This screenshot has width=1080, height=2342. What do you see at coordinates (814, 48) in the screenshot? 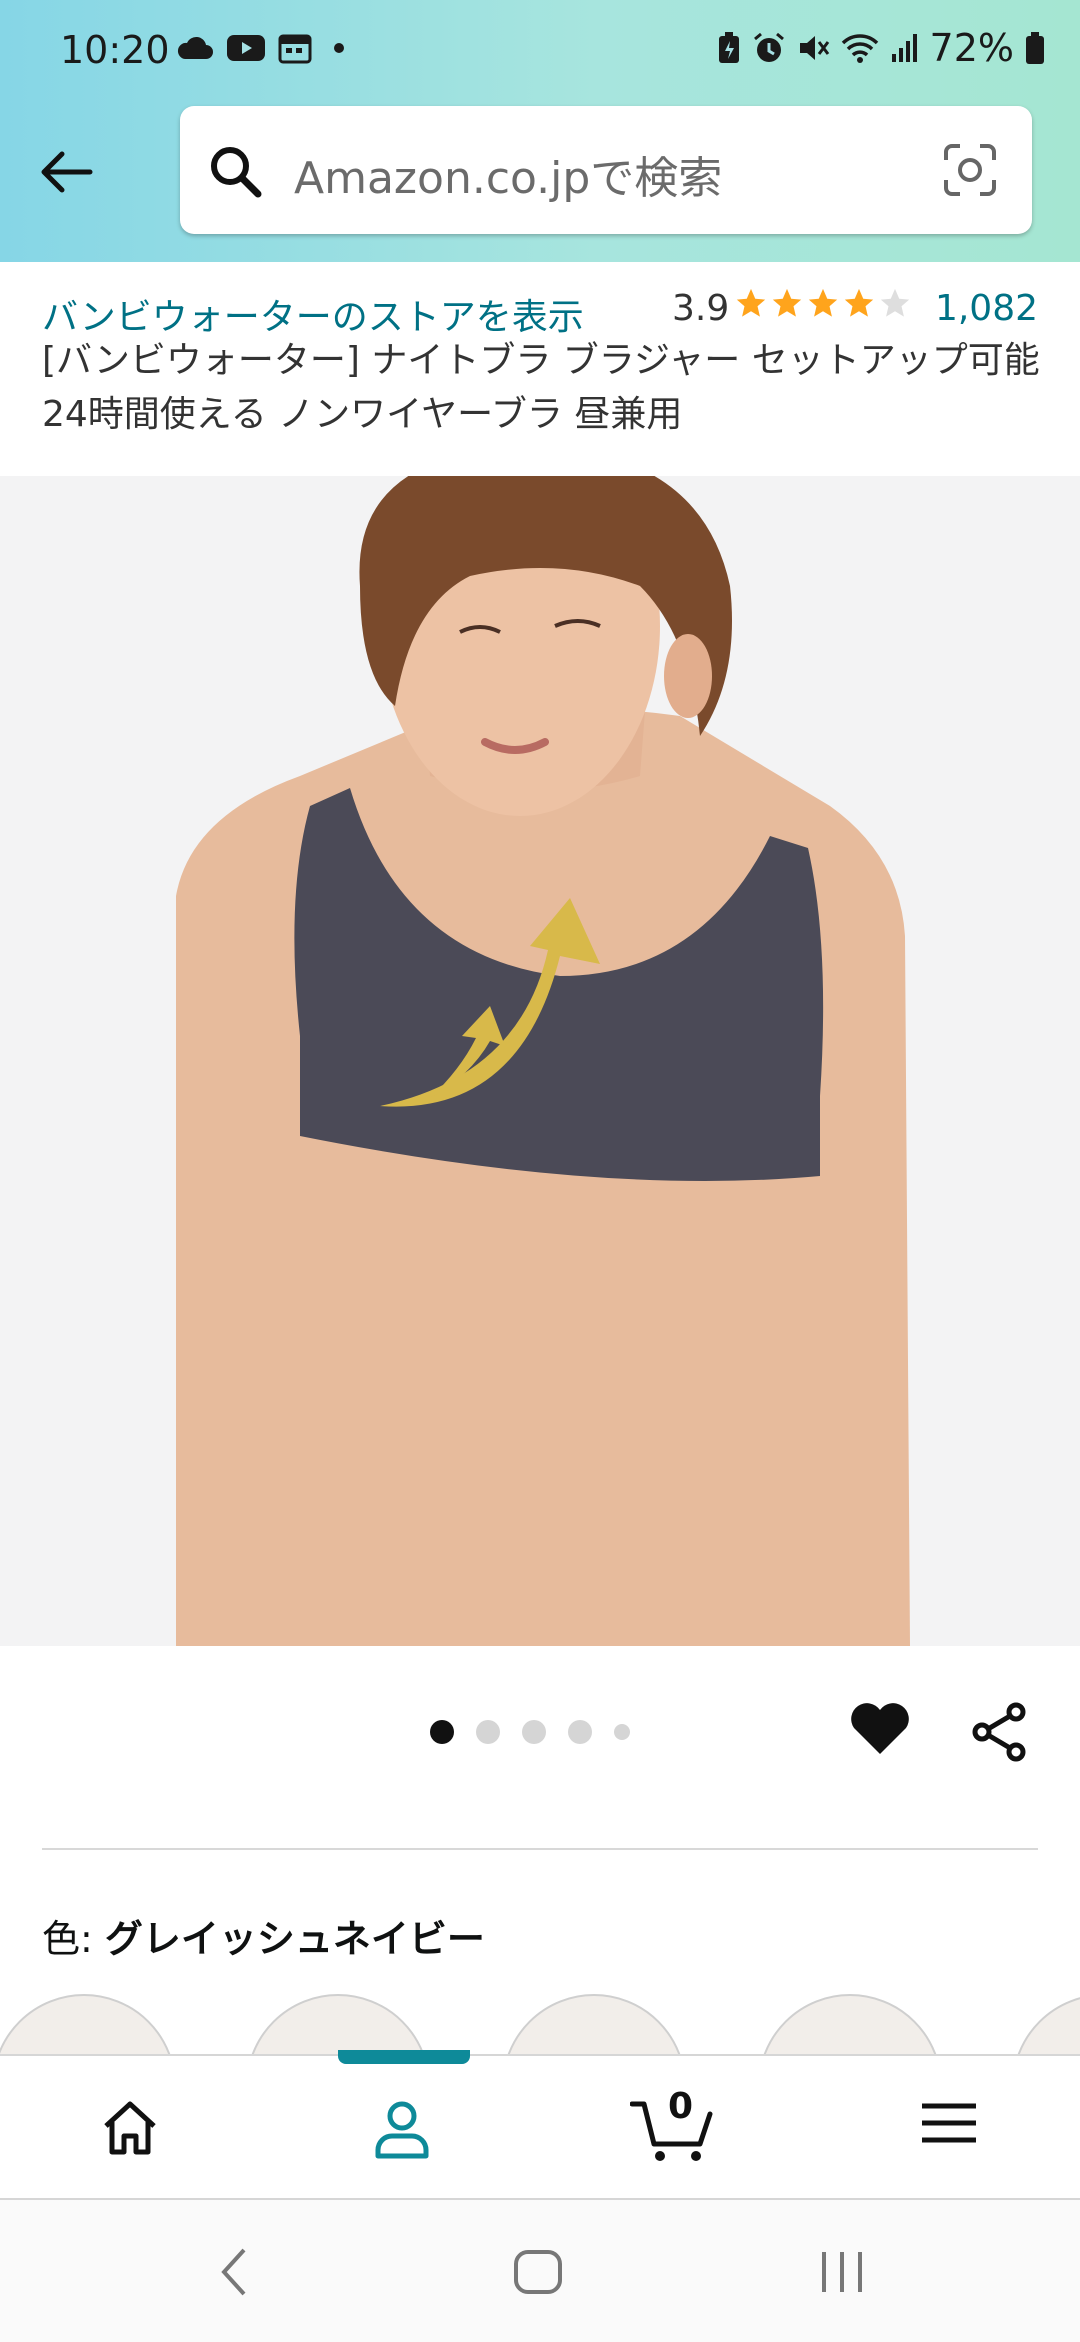
I see `mute-icon` at bounding box center [814, 48].